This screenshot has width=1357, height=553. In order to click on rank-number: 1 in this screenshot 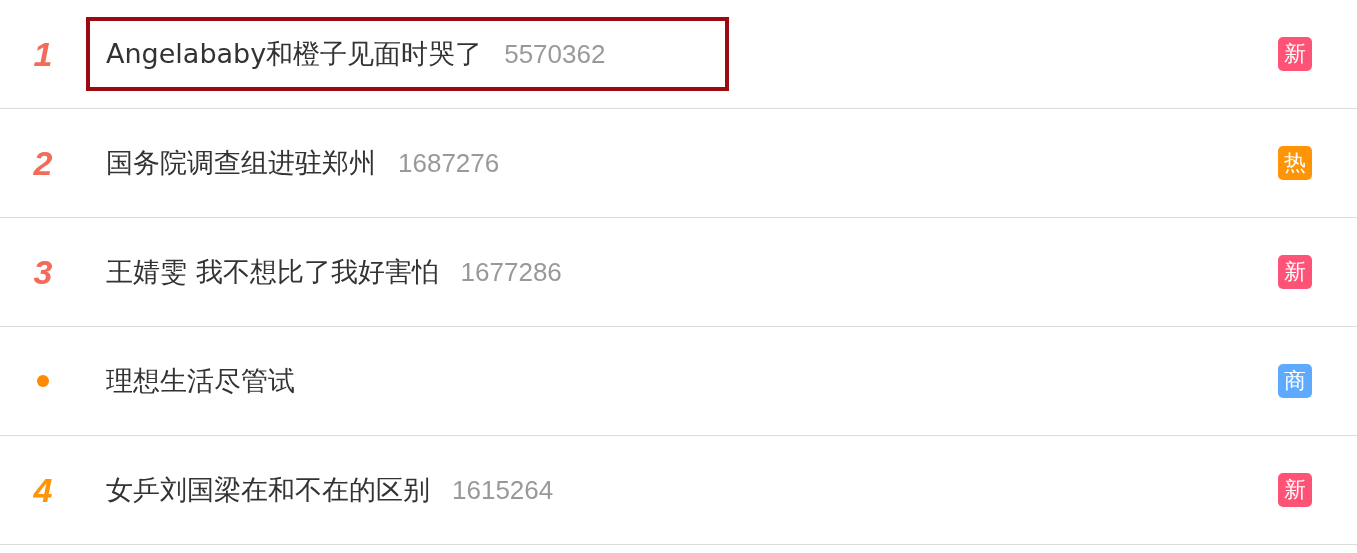, I will do `click(43, 54)`.